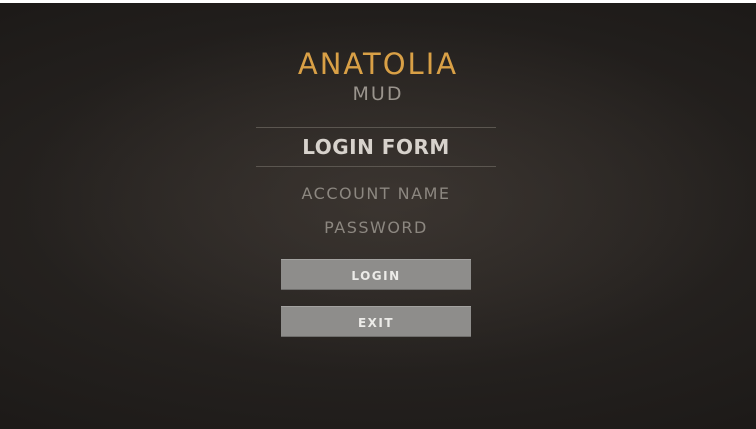 This screenshot has height=429, width=756. Describe the element at coordinates (376, 194) in the screenshot. I see `account-name-field: ACCOUNT NAME` at that location.